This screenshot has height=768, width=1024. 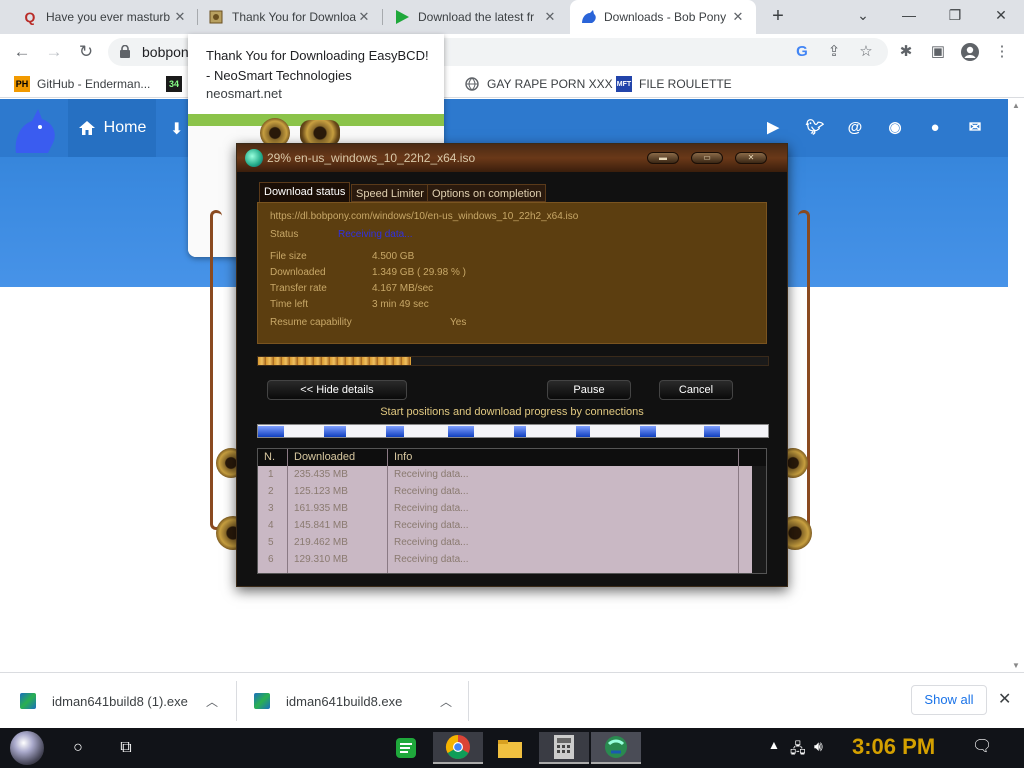 I want to click on volume-icon: 🔊︎, so click(x=818, y=746).